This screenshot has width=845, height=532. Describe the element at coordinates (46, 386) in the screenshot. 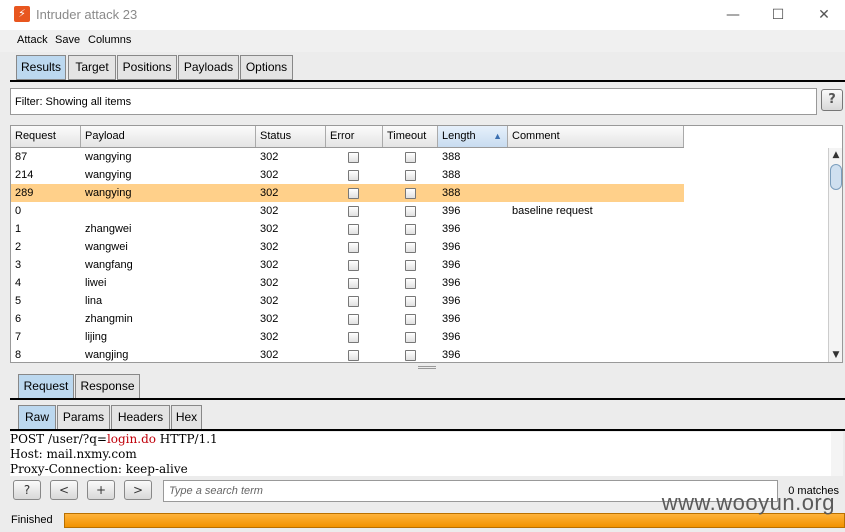

I see `tab-request: Request` at that location.